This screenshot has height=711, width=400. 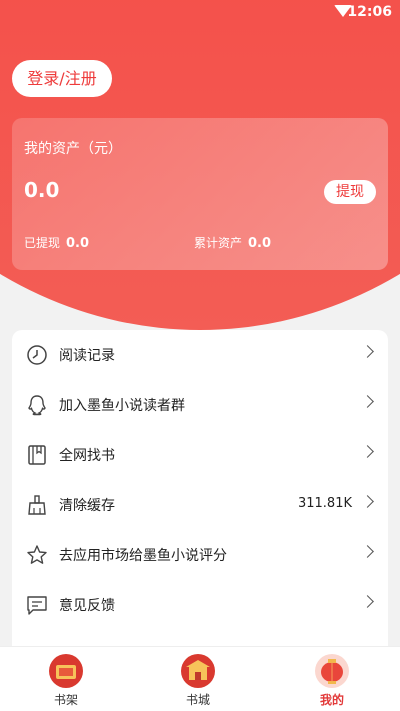 What do you see at coordinates (37, 554) in the screenshot?
I see `star-icon` at bounding box center [37, 554].